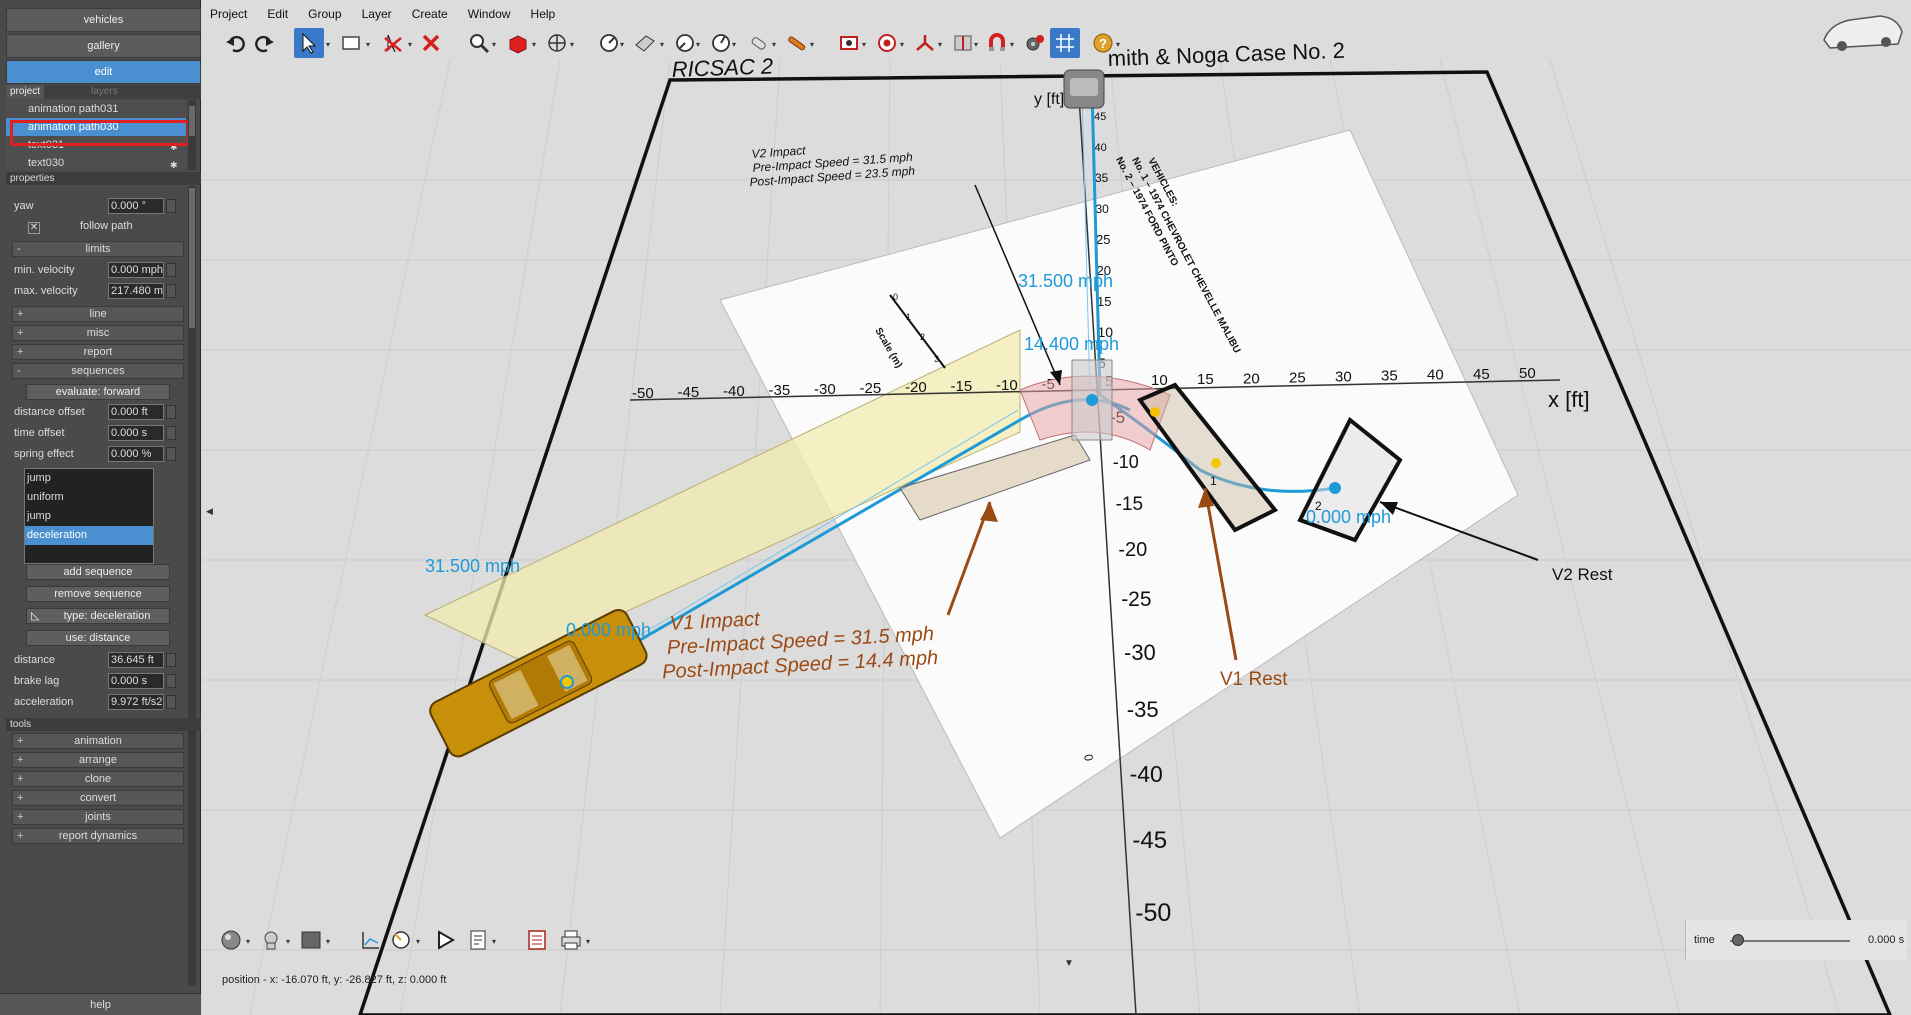 The height and width of the screenshot is (1015, 1911). What do you see at coordinates (1103, 43) in the screenshot?
I see `help-icon: ?` at bounding box center [1103, 43].